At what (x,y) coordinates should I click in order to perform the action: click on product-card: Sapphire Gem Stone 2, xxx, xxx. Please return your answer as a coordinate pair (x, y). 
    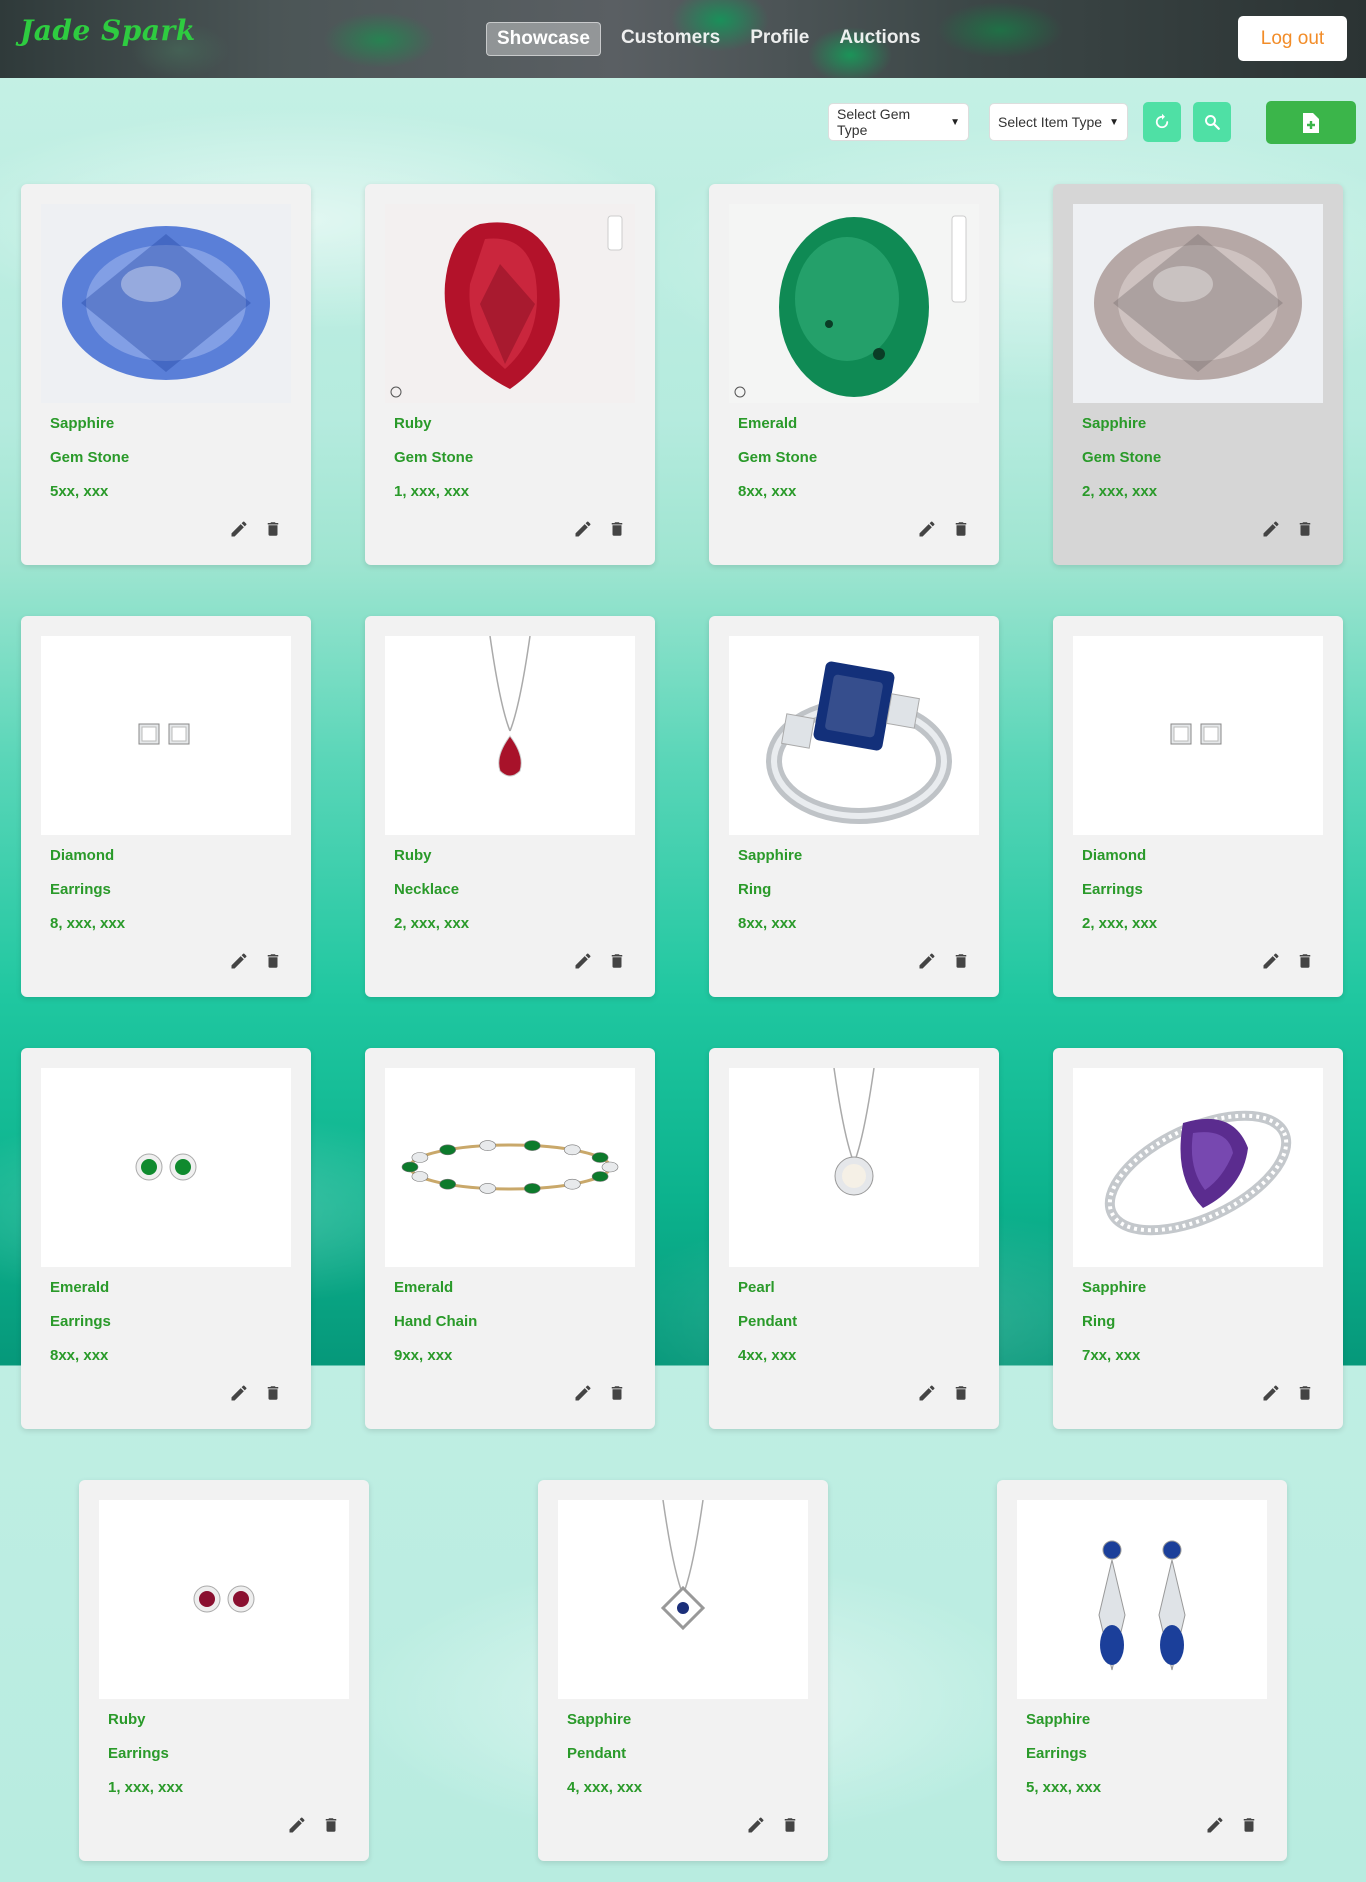
    Looking at the image, I should click on (1198, 374).